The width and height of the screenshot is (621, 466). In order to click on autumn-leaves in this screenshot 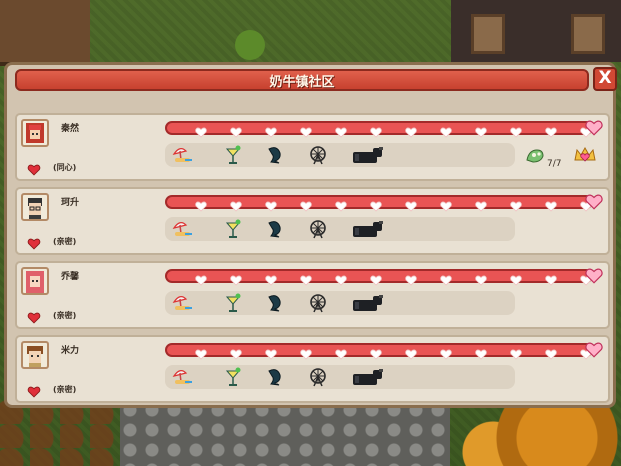, I will do `click(60, 433)`.